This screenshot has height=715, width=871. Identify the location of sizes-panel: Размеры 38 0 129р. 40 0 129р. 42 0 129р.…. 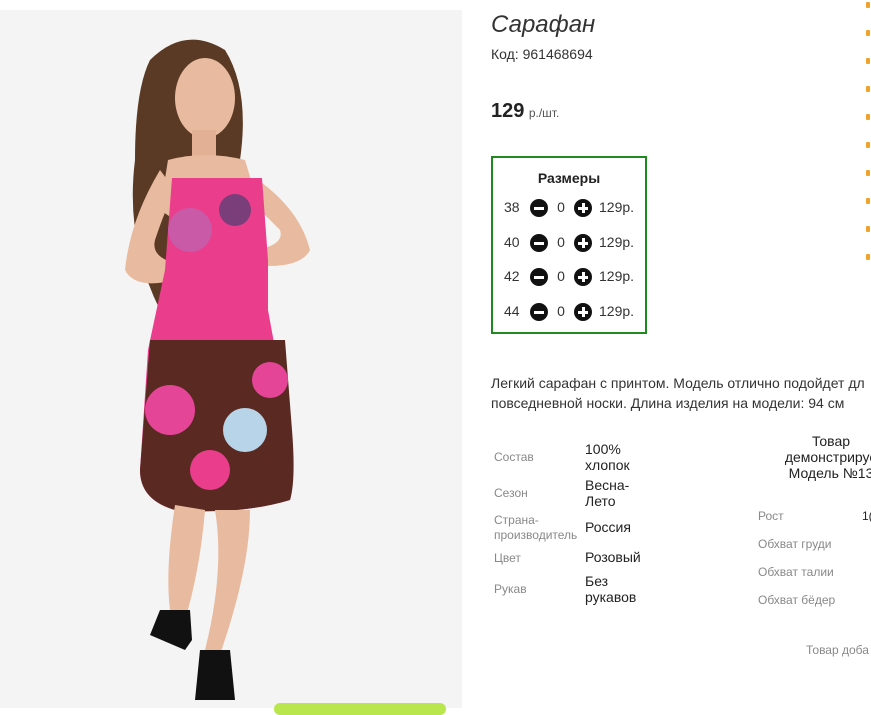
(569, 245).